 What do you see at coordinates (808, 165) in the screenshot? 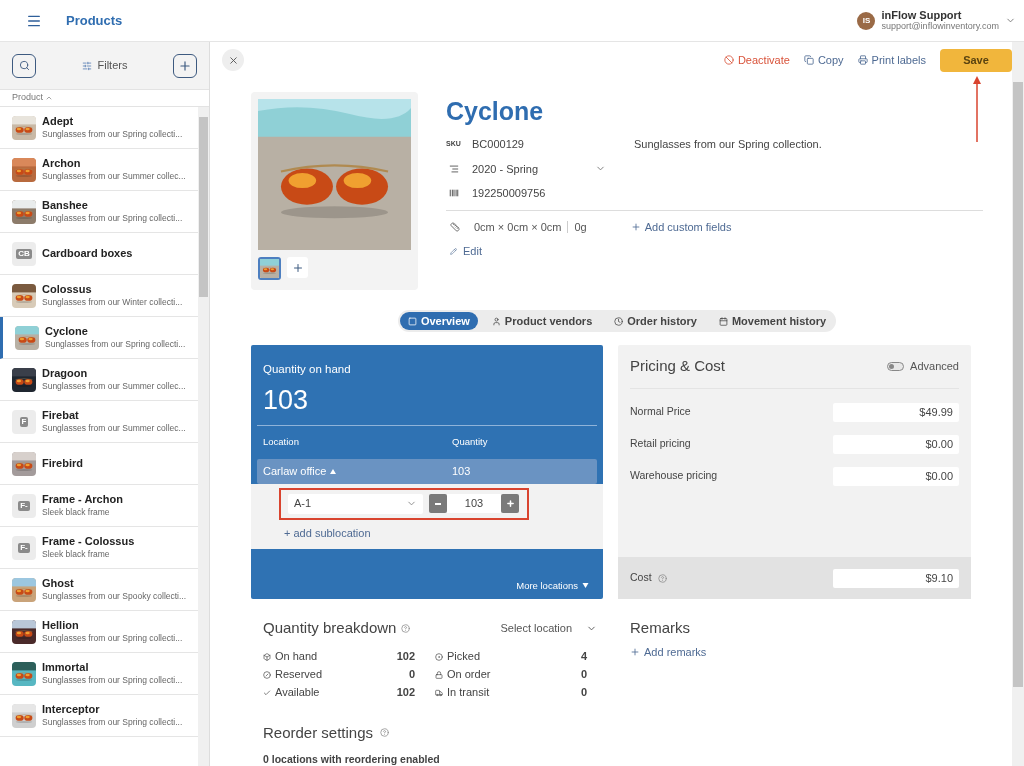
I see `description-field: Sunglasses from our Spring collection.` at bounding box center [808, 165].